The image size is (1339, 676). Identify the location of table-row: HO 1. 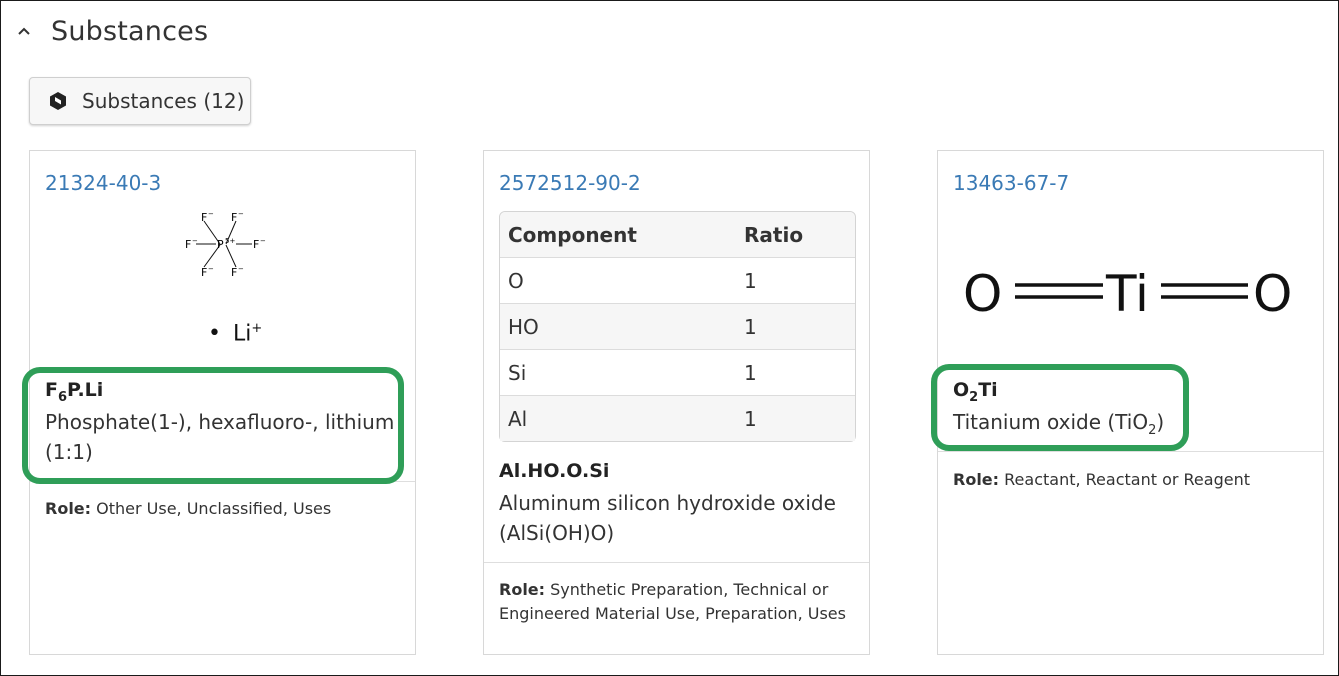
(677, 327).